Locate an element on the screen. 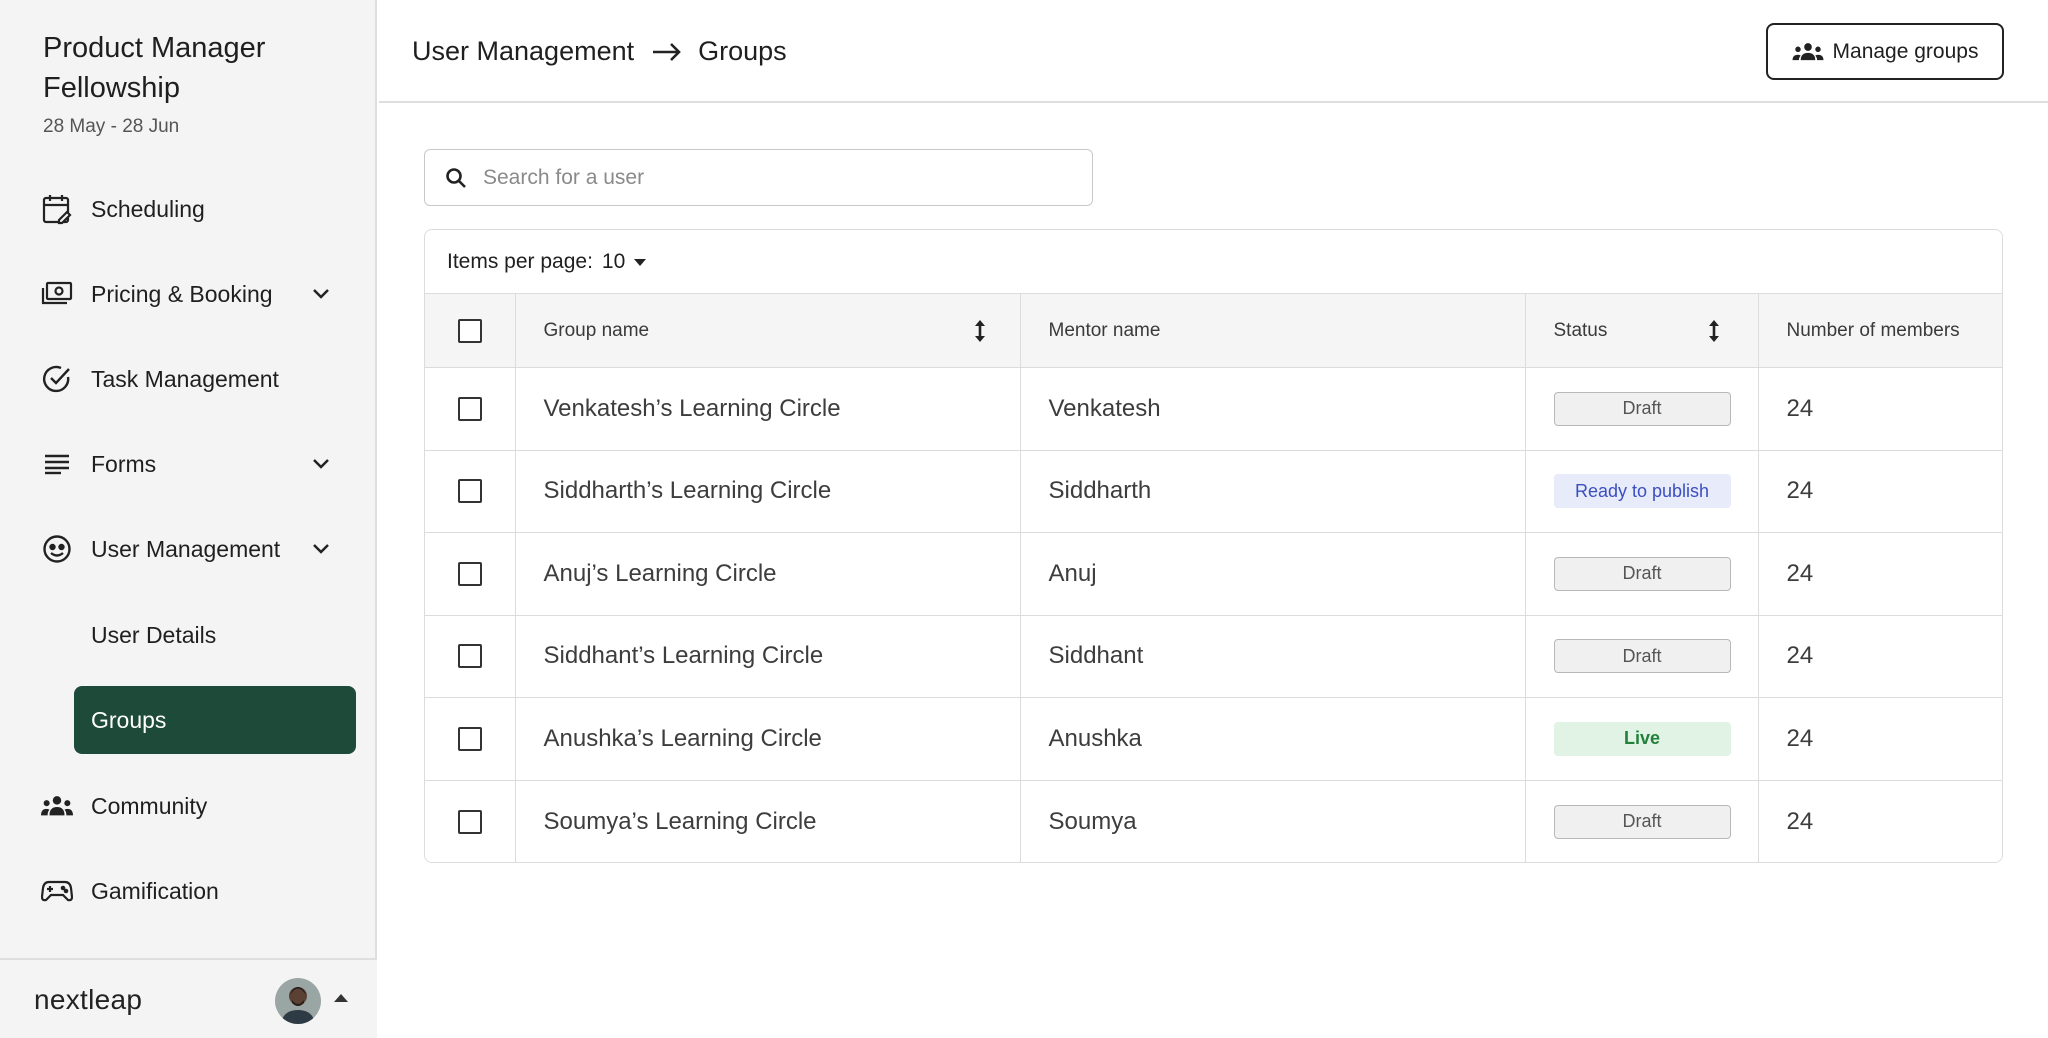 This screenshot has height=1038, width=2048. mentor-name-cell: Siddharth is located at coordinates (1272, 491).